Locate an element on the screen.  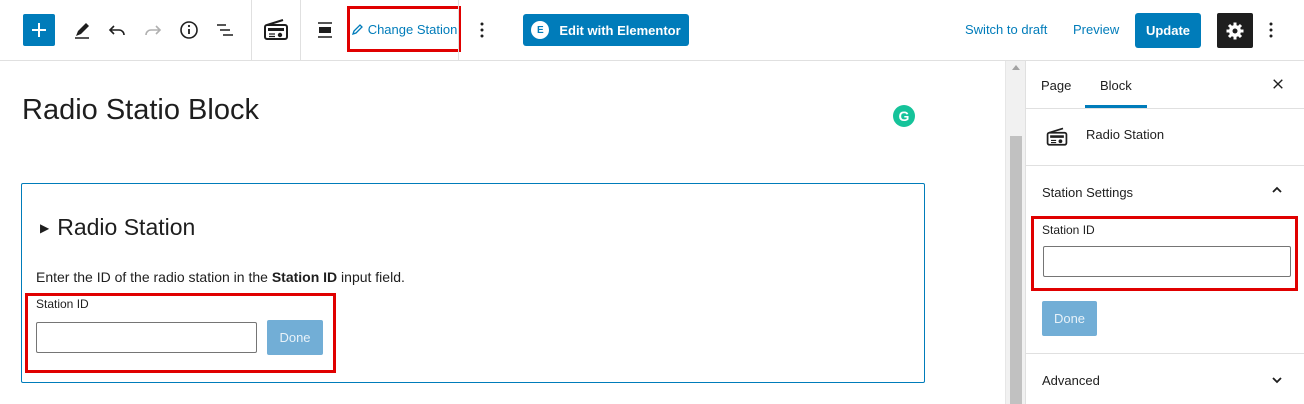
info-icon is located at coordinates (189, 30).